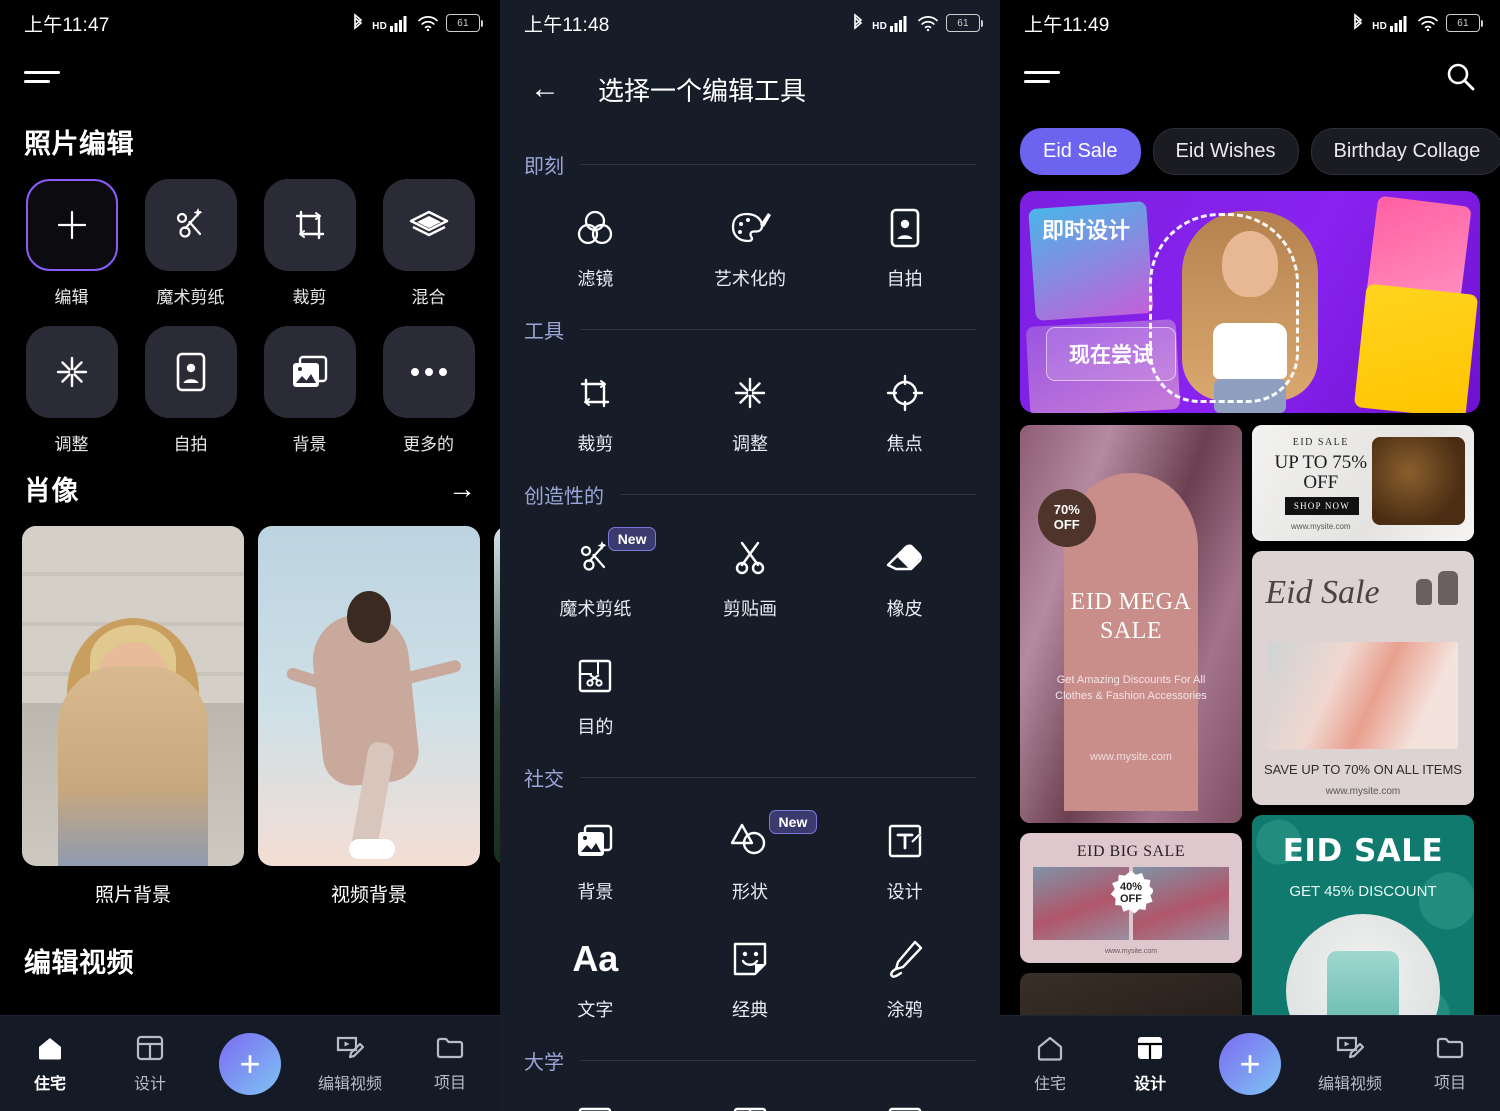 This screenshot has height=1111, width=1500. What do you see at coordinates (1363, 851) in the screenshot?
I see `template-title: EID SALE` at bounding box center [1363, 851].